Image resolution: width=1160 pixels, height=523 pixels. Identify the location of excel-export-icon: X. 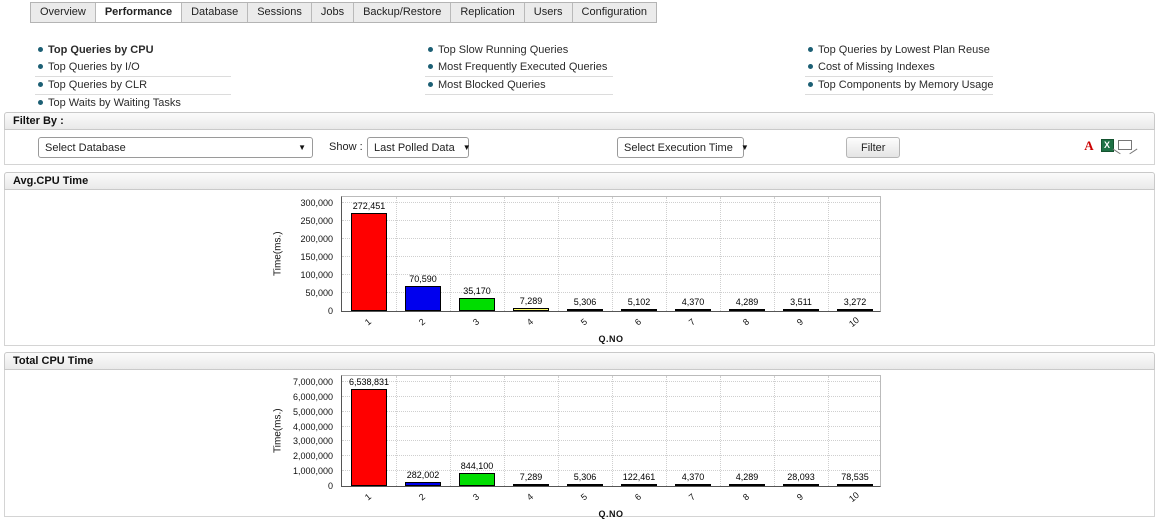
(1107, 145).